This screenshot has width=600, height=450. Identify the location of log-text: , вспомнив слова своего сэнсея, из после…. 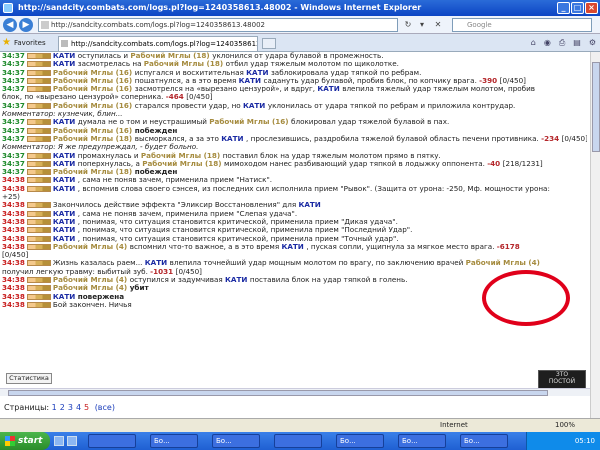
(313, 188).